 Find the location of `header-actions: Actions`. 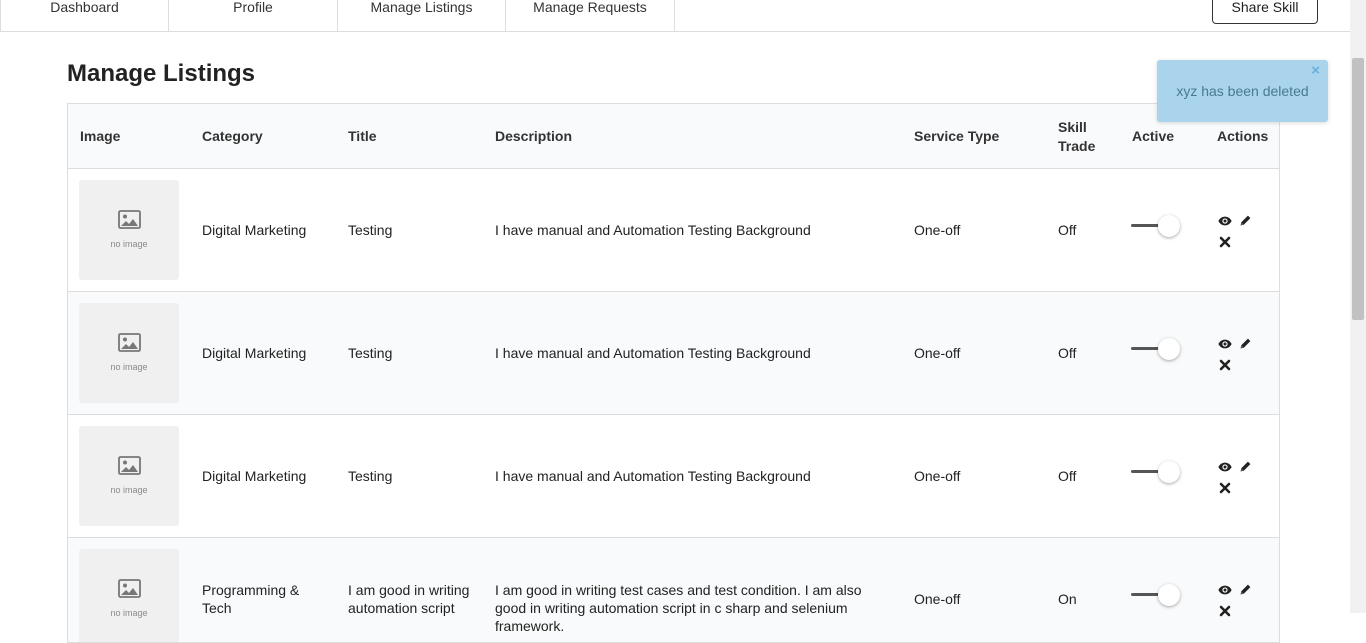

header-actions: Actions is located at coordinates (1243, 136).